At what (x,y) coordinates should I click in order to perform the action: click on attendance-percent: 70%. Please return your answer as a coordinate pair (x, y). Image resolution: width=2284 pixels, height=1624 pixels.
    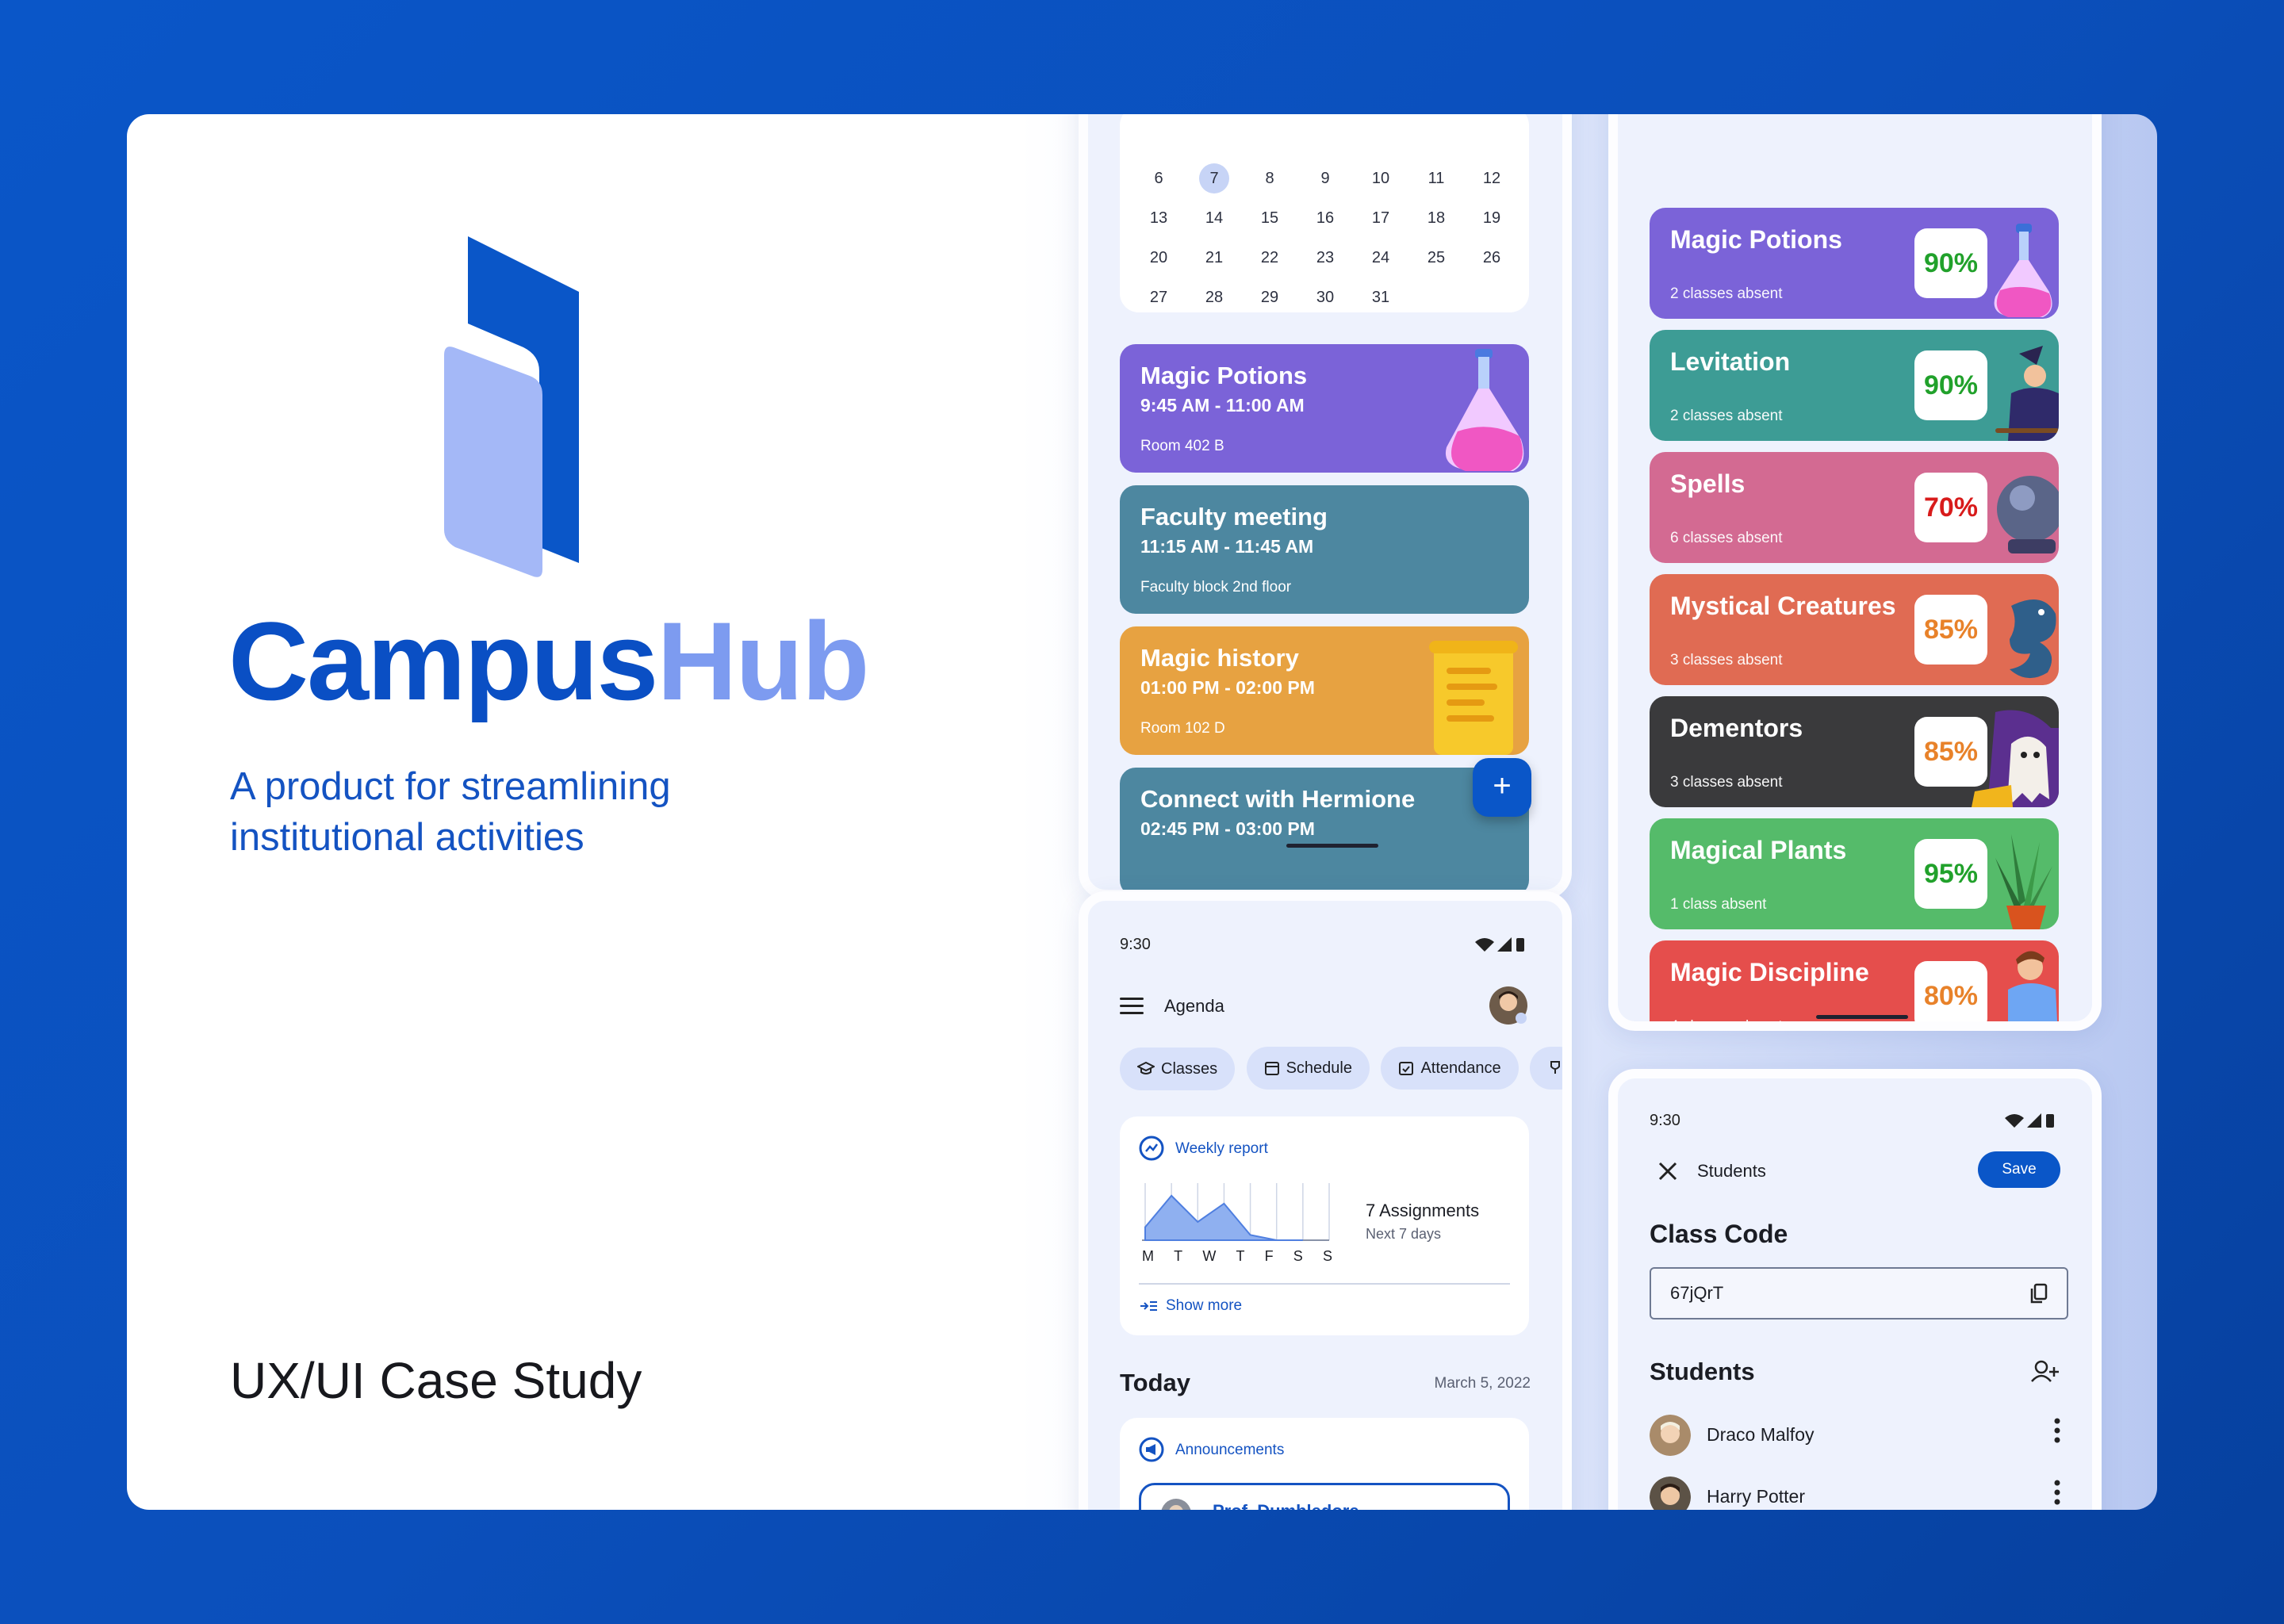
    Looking at the image, I should click on (1950, 507).